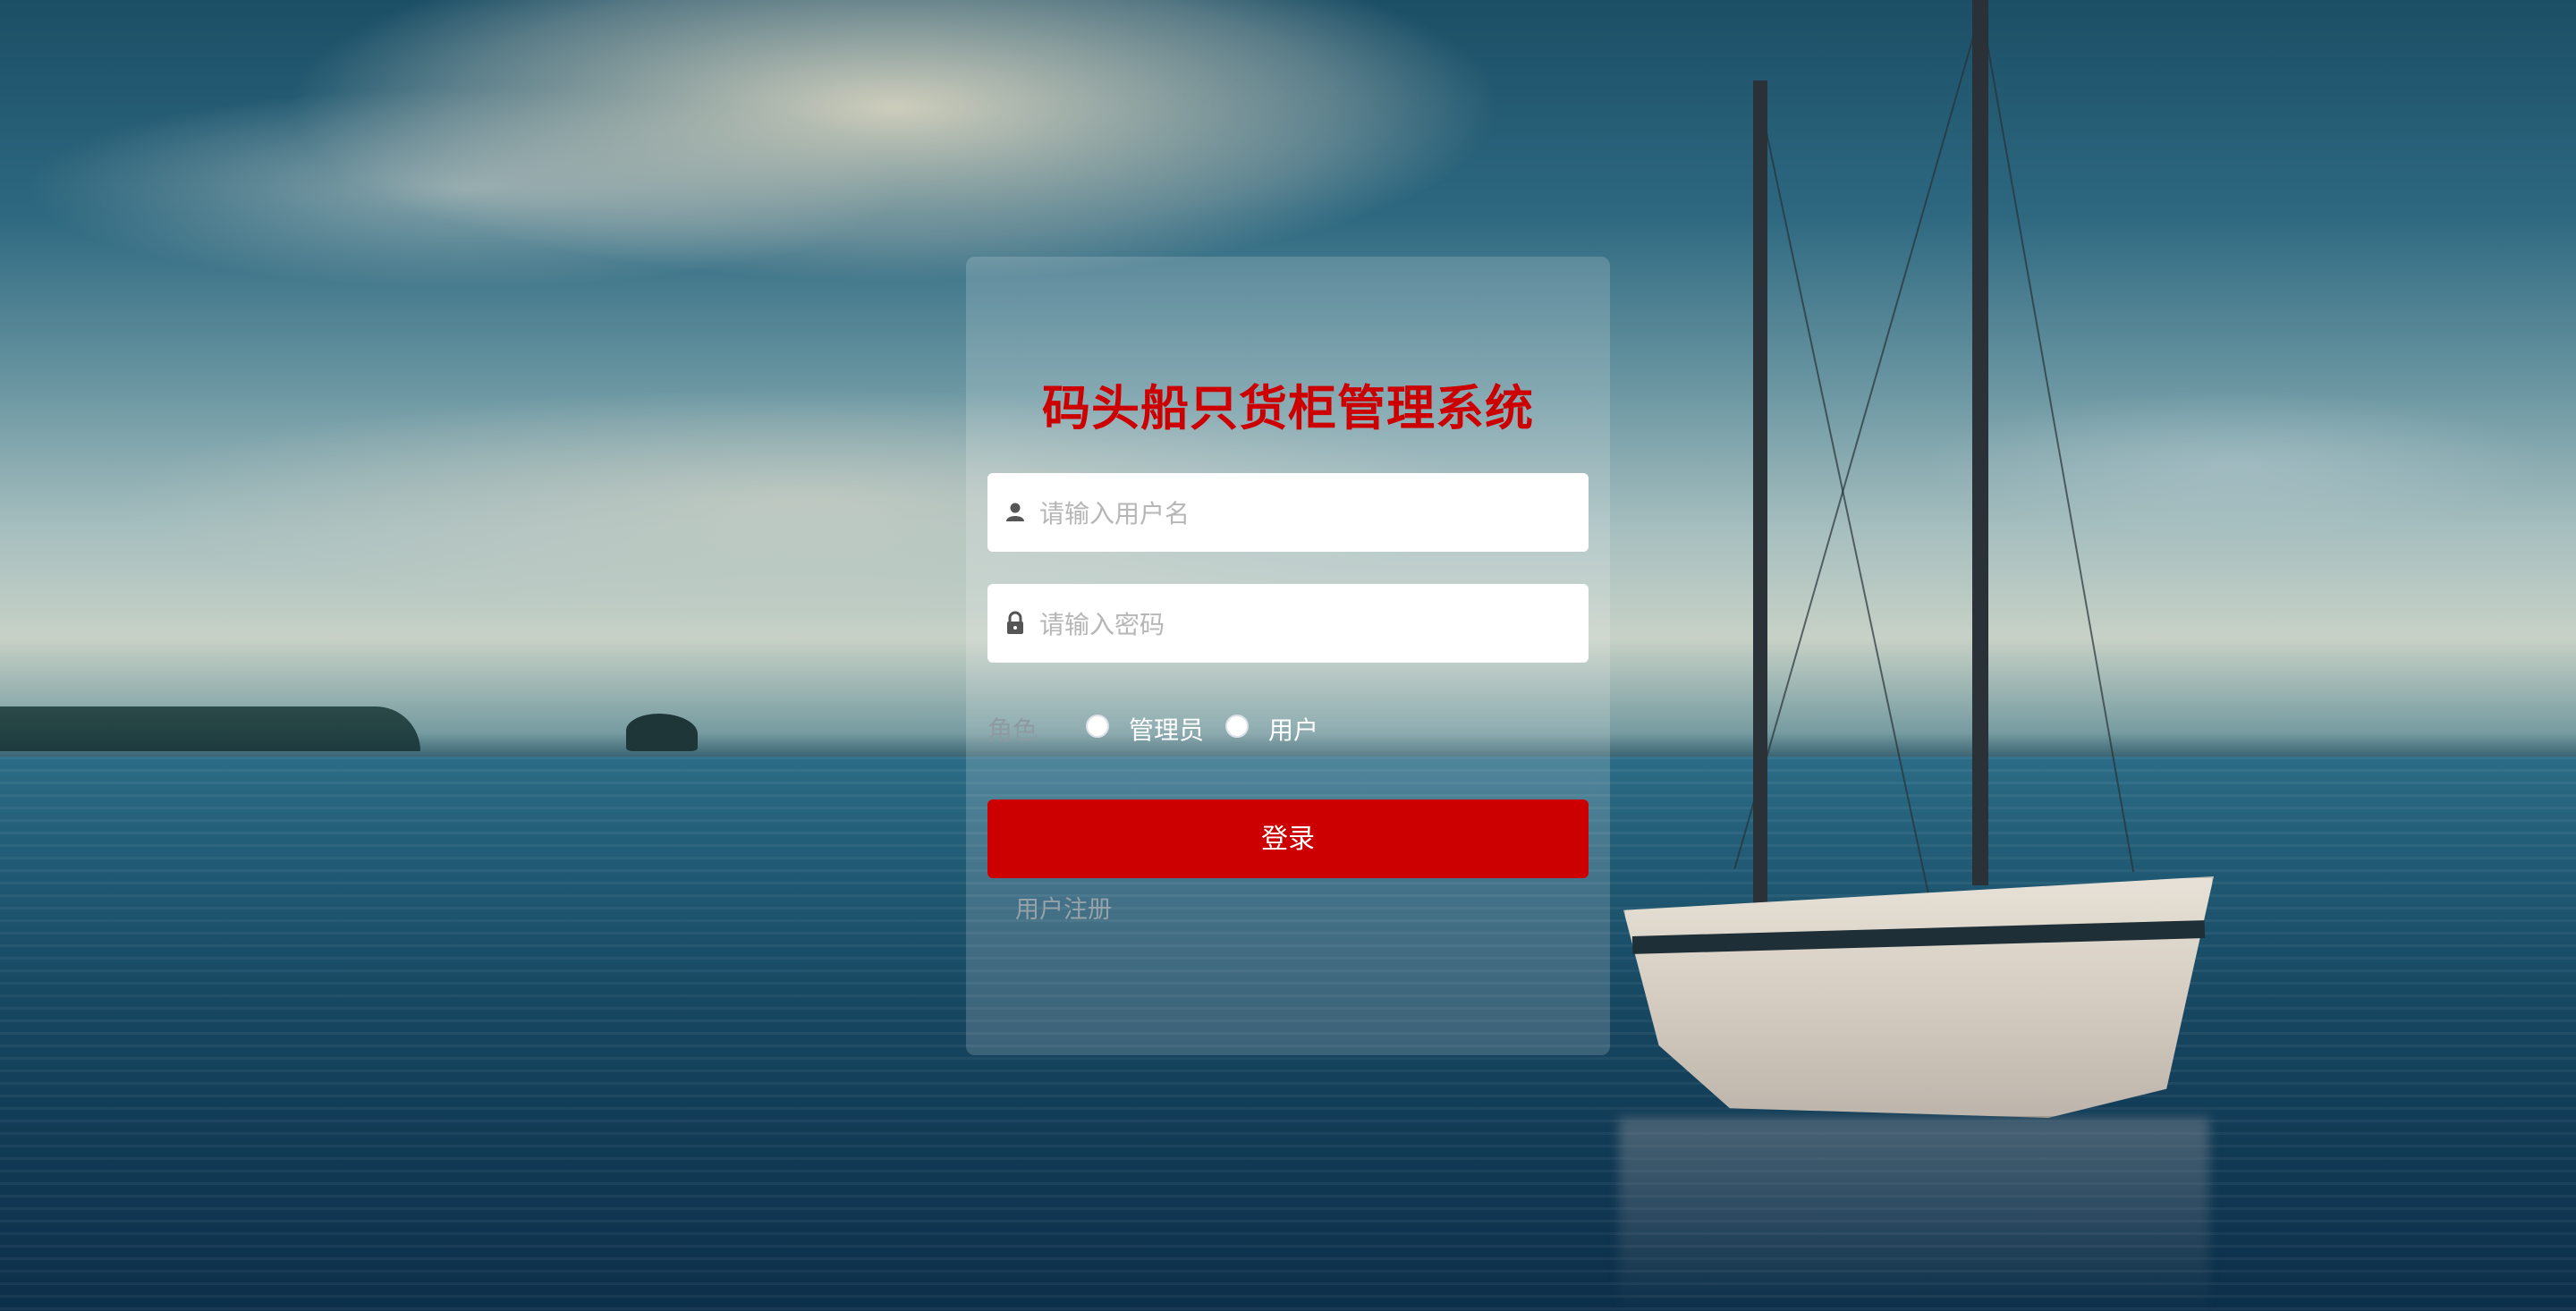 The image size is (2576, 1311). I want to click on rock-island, so click(662, 732).